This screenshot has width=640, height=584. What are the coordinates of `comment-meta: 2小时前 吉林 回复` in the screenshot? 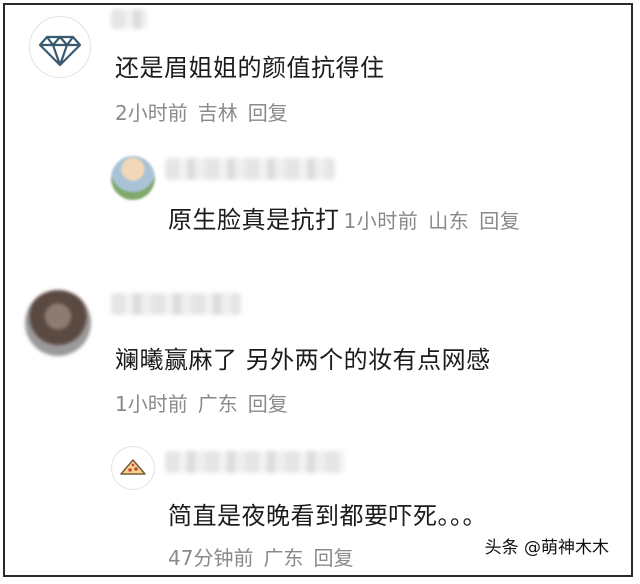 It's located at (206, 111).